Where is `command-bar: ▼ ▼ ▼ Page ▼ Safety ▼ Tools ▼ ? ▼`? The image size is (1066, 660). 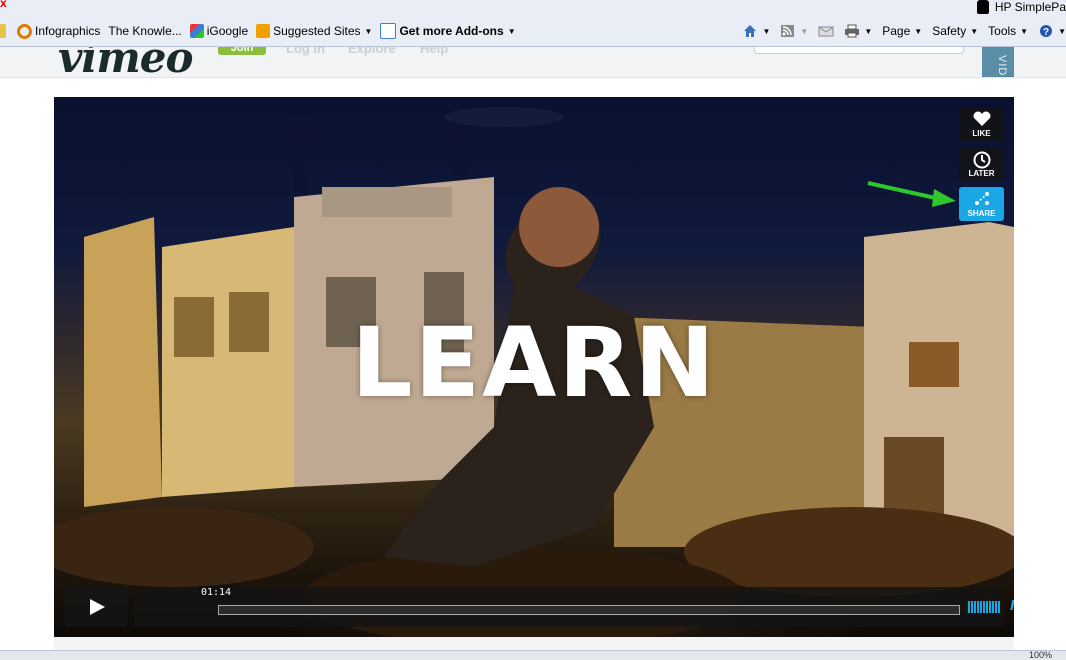
command-bar: ▼ ▼ ▼ Page ▼ Safety ▼ Tools ▼ ? ▼ is located at coordinates (899, 31).